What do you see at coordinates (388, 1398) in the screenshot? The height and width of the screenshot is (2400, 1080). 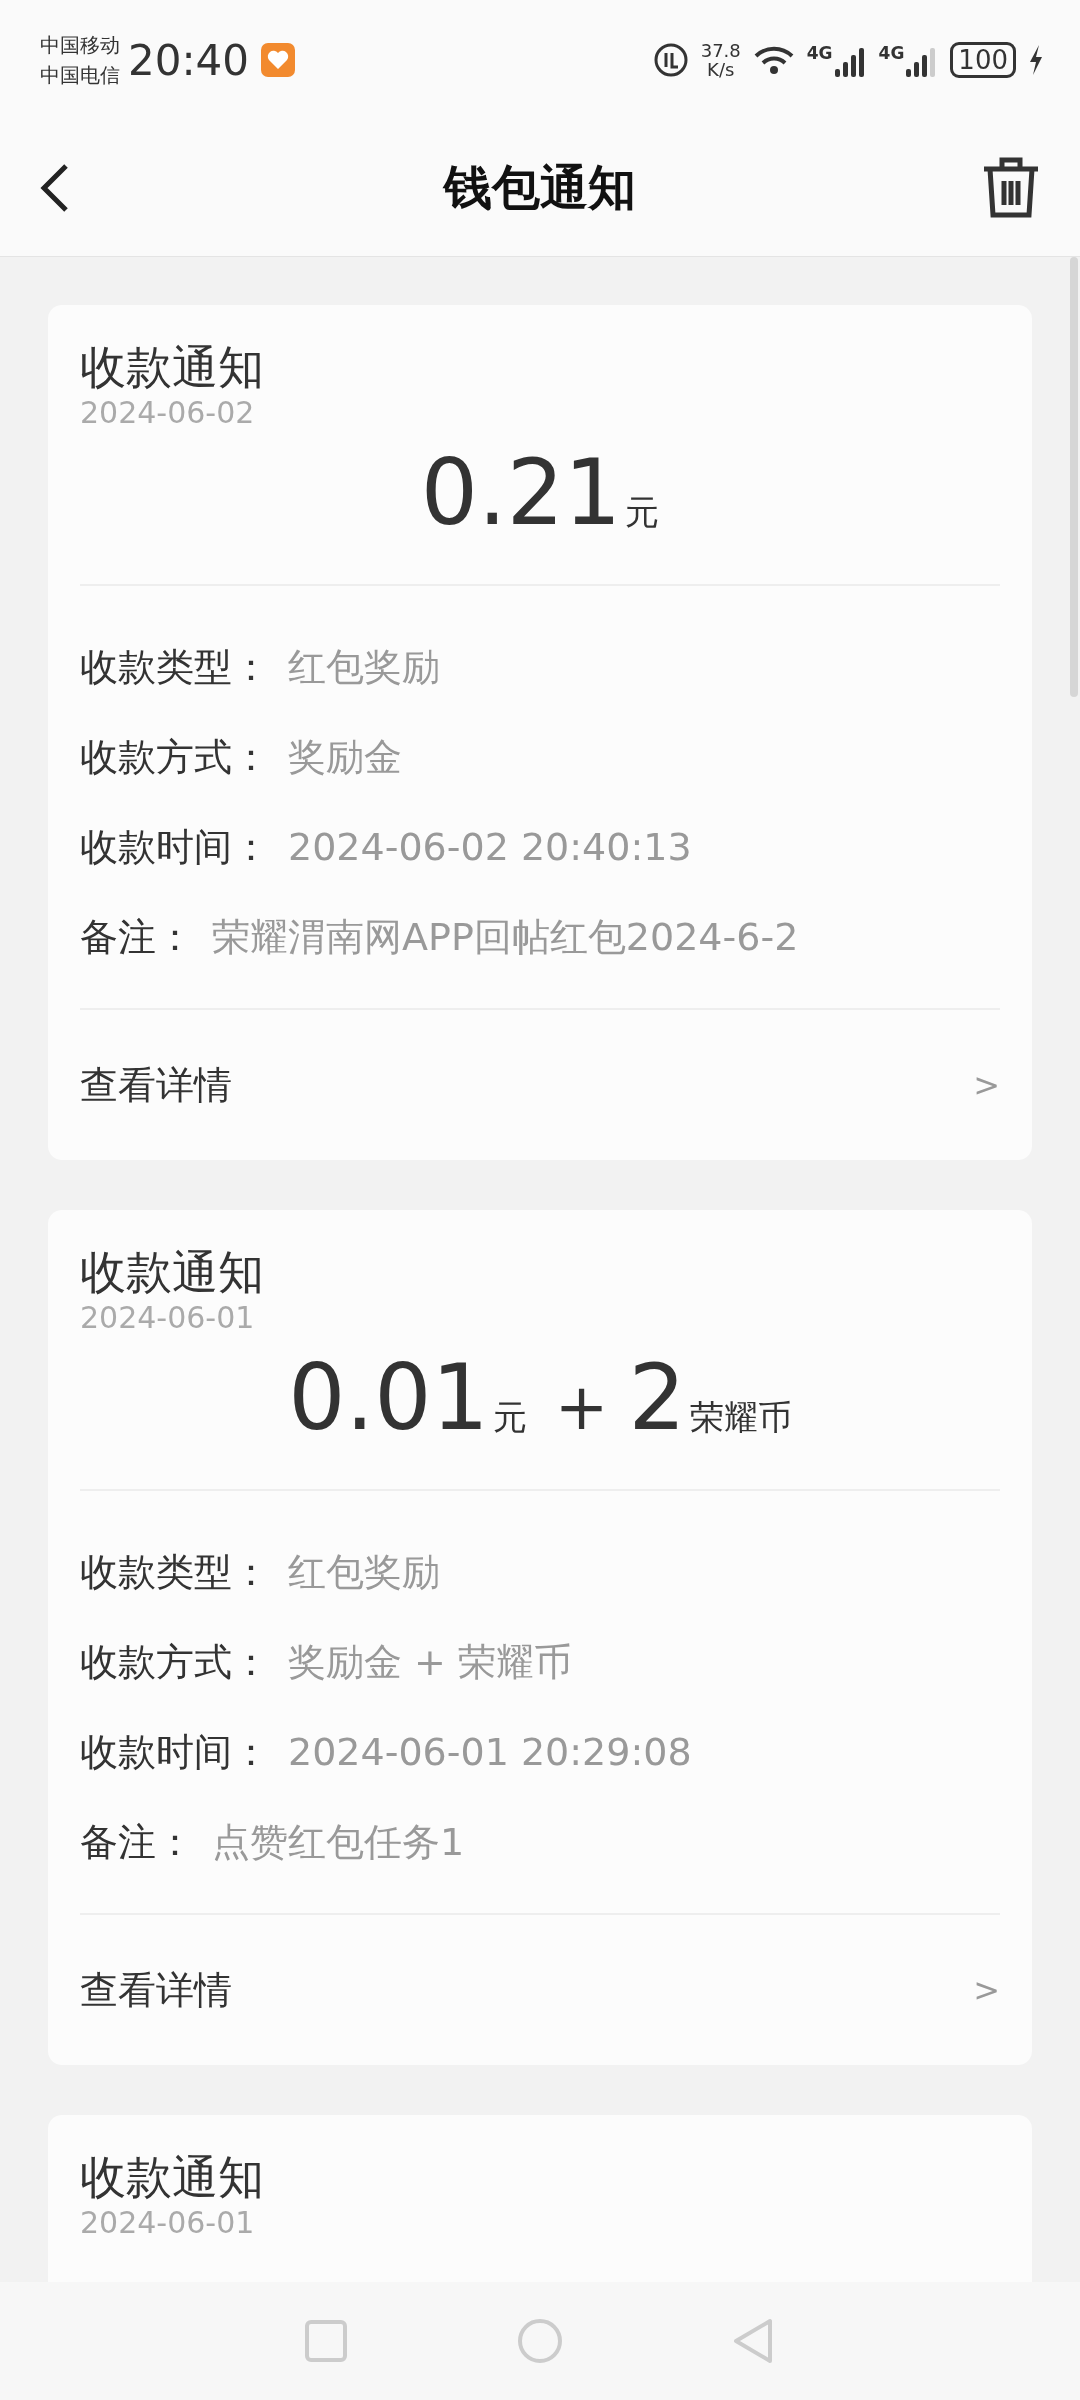 I see `amount-value: 0.01` at bounding box center [388, 1398].